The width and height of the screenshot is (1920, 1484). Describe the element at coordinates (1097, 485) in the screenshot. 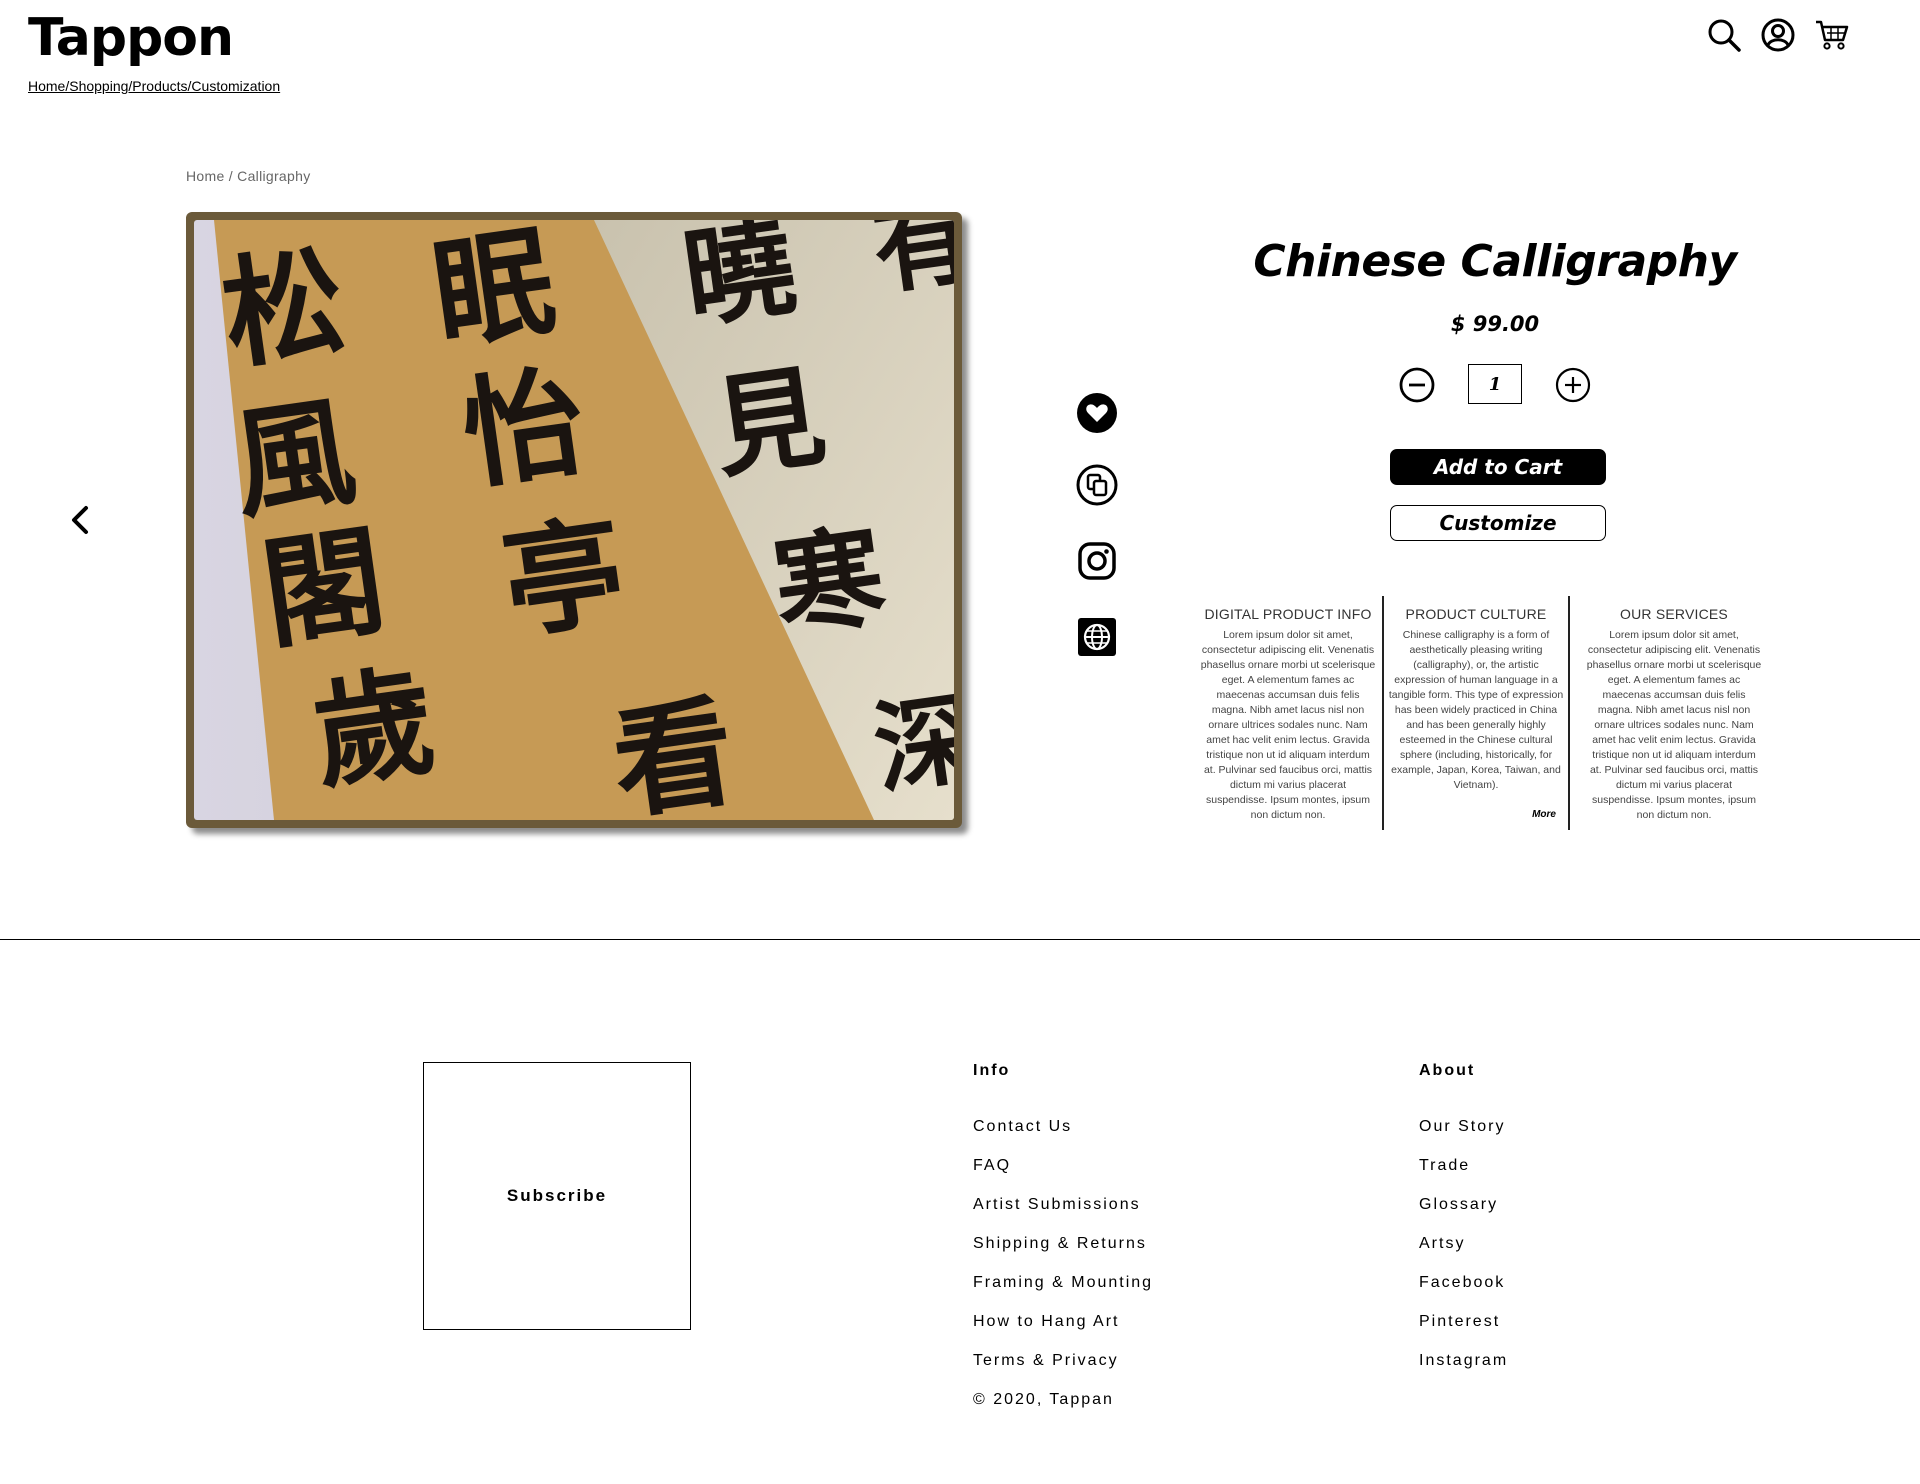

I see `copy-icon` at that location.